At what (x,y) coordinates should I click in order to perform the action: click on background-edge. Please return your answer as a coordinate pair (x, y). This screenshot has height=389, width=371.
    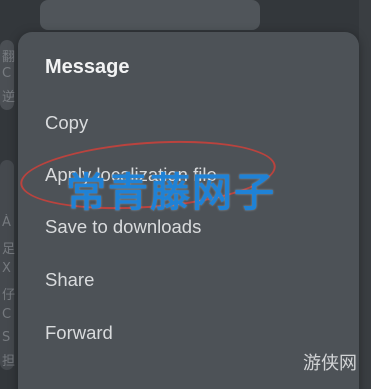
    Looking at the image, I should click on (365, 194).